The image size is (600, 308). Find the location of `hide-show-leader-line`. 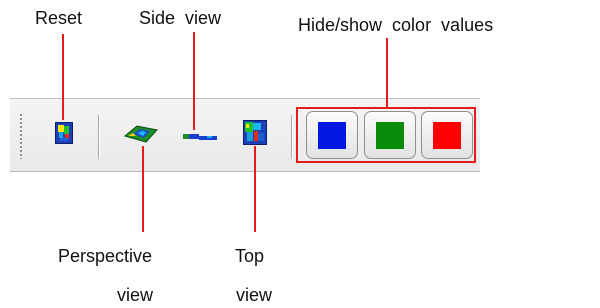

hide-show-leader-line is located at coordinates (387, 73).